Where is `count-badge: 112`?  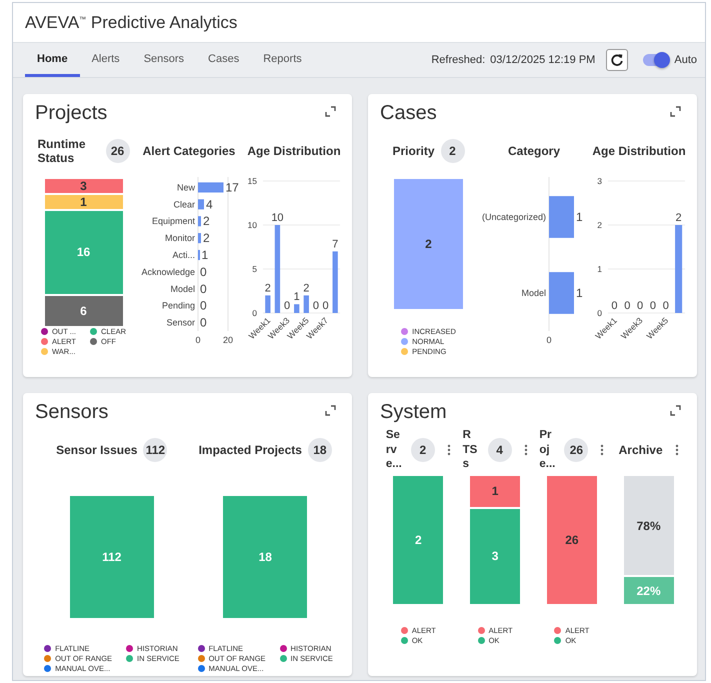 count-badge: 112 is located at coordinates (155, 450).